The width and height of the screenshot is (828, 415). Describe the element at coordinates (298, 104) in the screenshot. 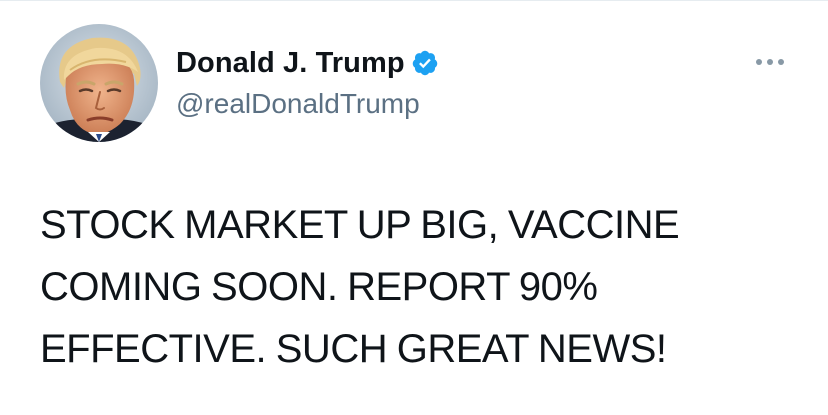

I see `author-handle: @realDonaldTrump` at that location.